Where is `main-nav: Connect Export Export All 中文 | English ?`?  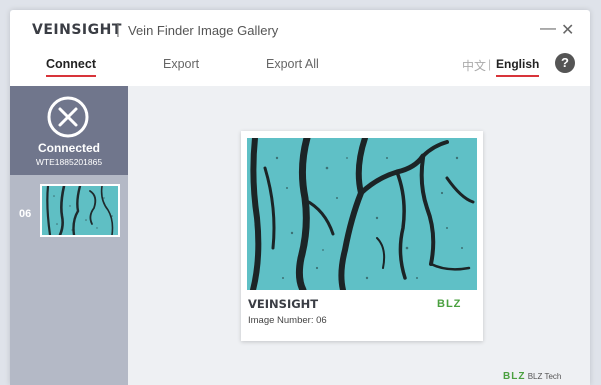
main-nav: Connect Export Export All 中文 | English ? is located at coordinates (300, 69).